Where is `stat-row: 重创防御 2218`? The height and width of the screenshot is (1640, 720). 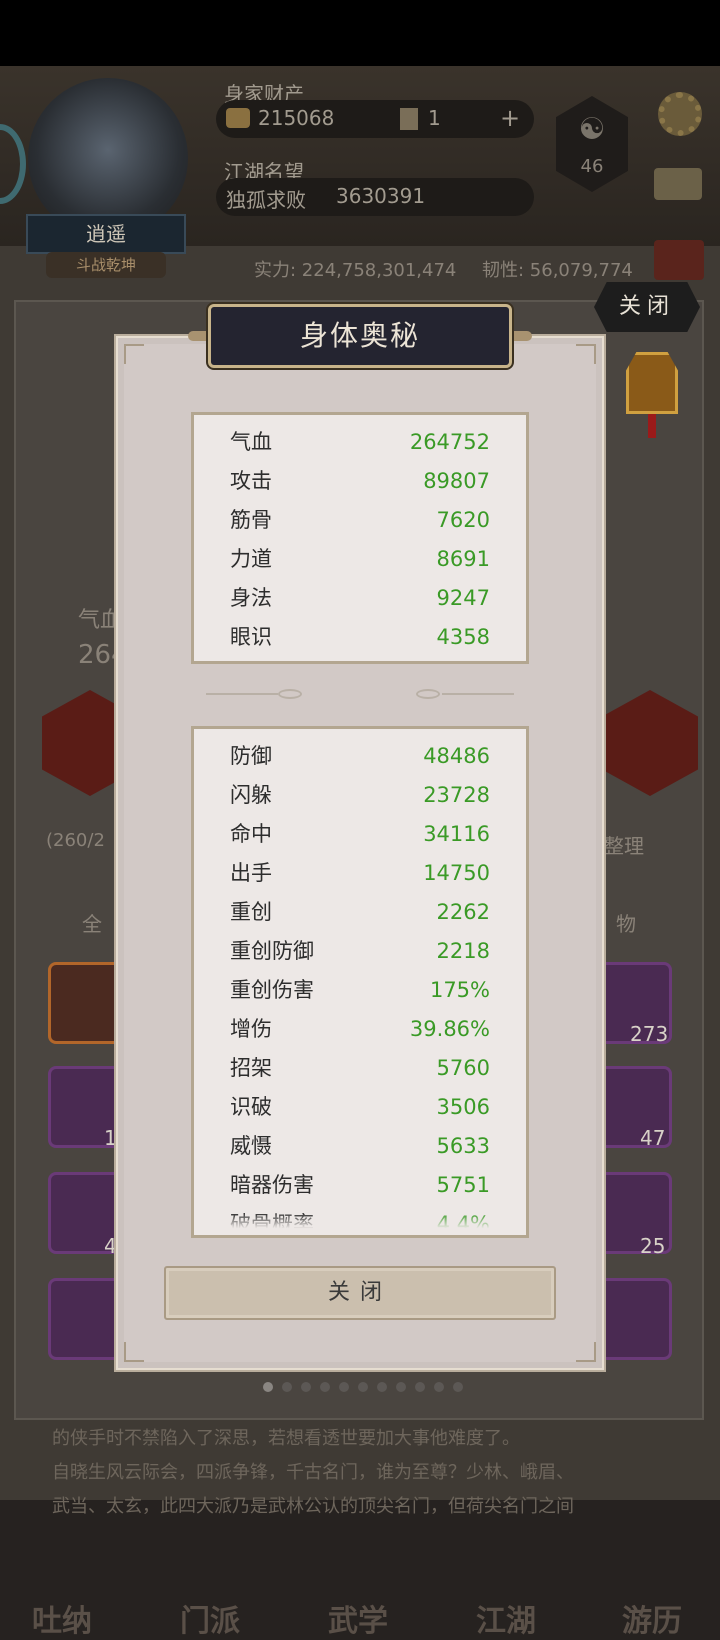
stat-row: 重创防御 2218 is located at coordinates (360, 951).